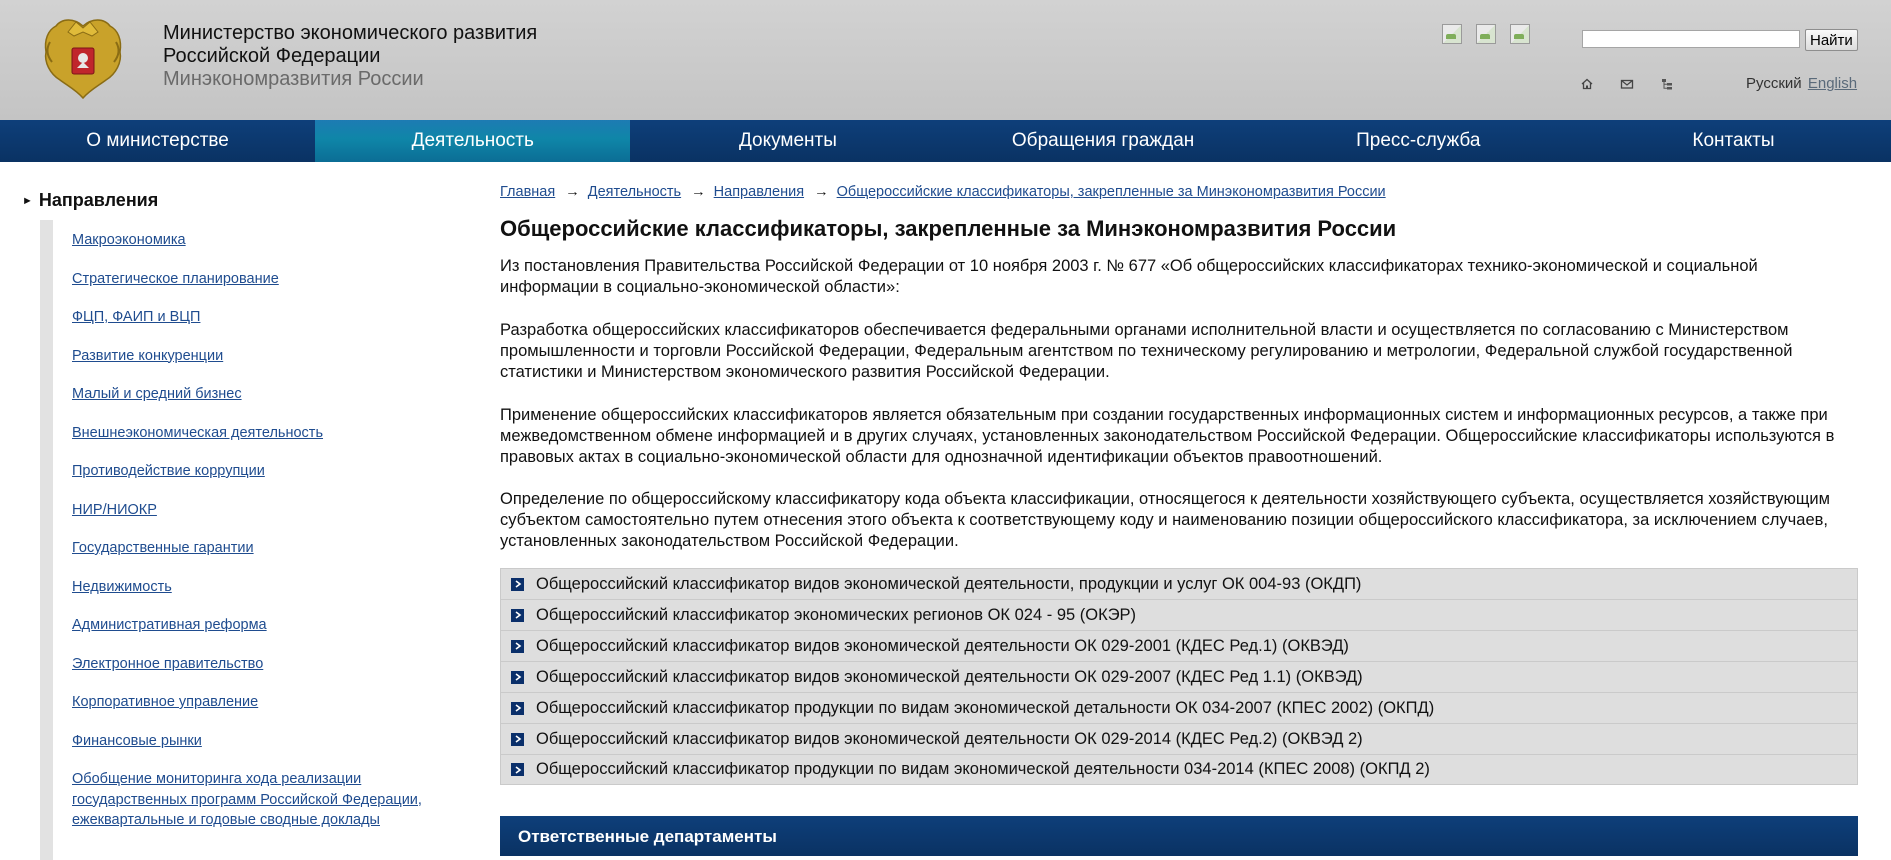 This screenshot has width=1891, height=860. What do you see at coordinates (262, 510) in the screenshot?
I see `list-item: НИР/НИОКР` at bounding box center [262, 510].